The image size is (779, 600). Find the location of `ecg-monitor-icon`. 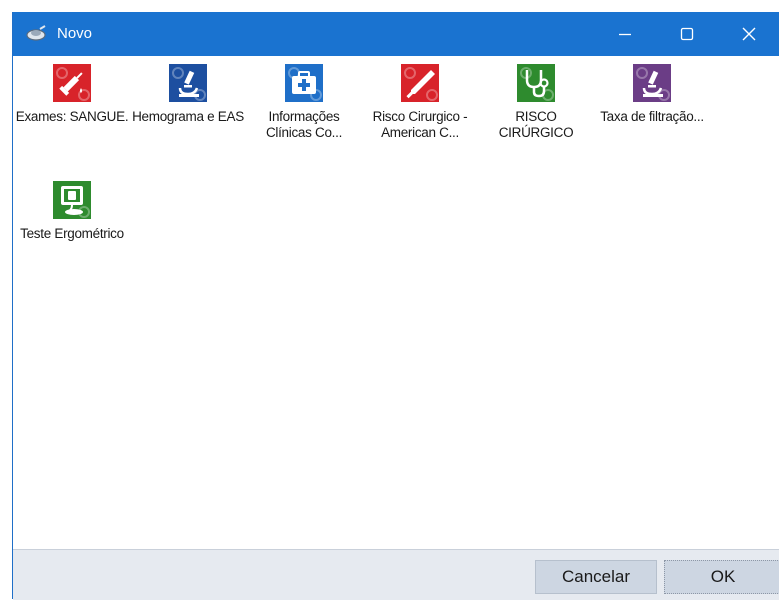

ecg-monitor-icon is located at coordinates (72, 200).